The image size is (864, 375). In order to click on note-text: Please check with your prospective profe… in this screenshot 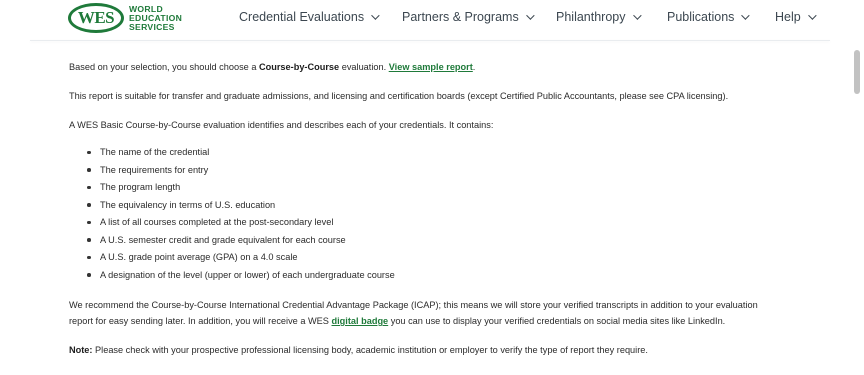, I will do `click(370, 350)`.